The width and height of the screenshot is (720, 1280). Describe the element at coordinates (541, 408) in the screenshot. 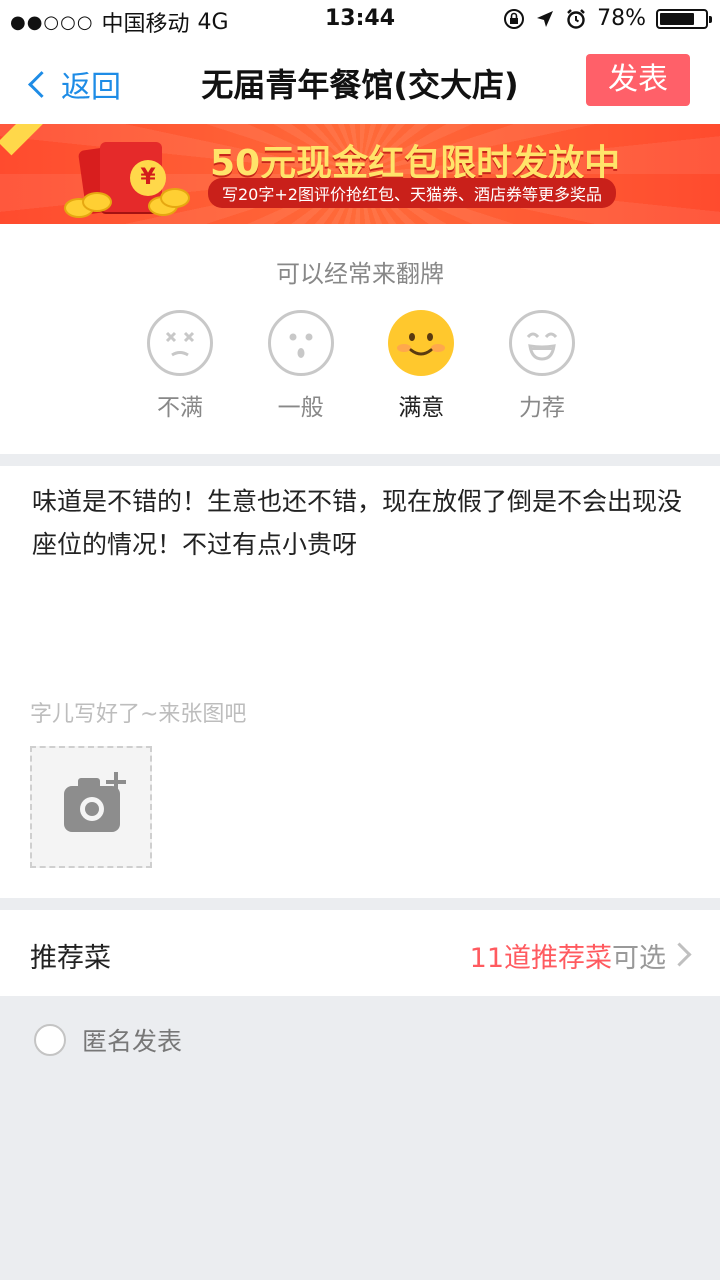

I see `rating-label: 力荐` at that location.